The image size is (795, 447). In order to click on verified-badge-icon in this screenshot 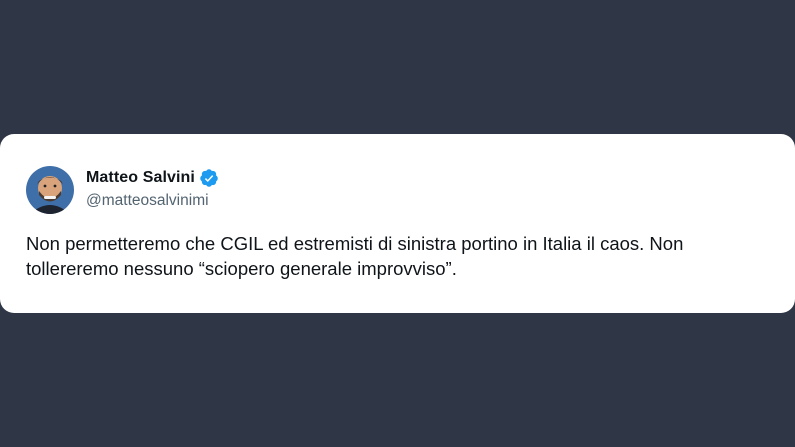, I will do `click(209, 178)`.